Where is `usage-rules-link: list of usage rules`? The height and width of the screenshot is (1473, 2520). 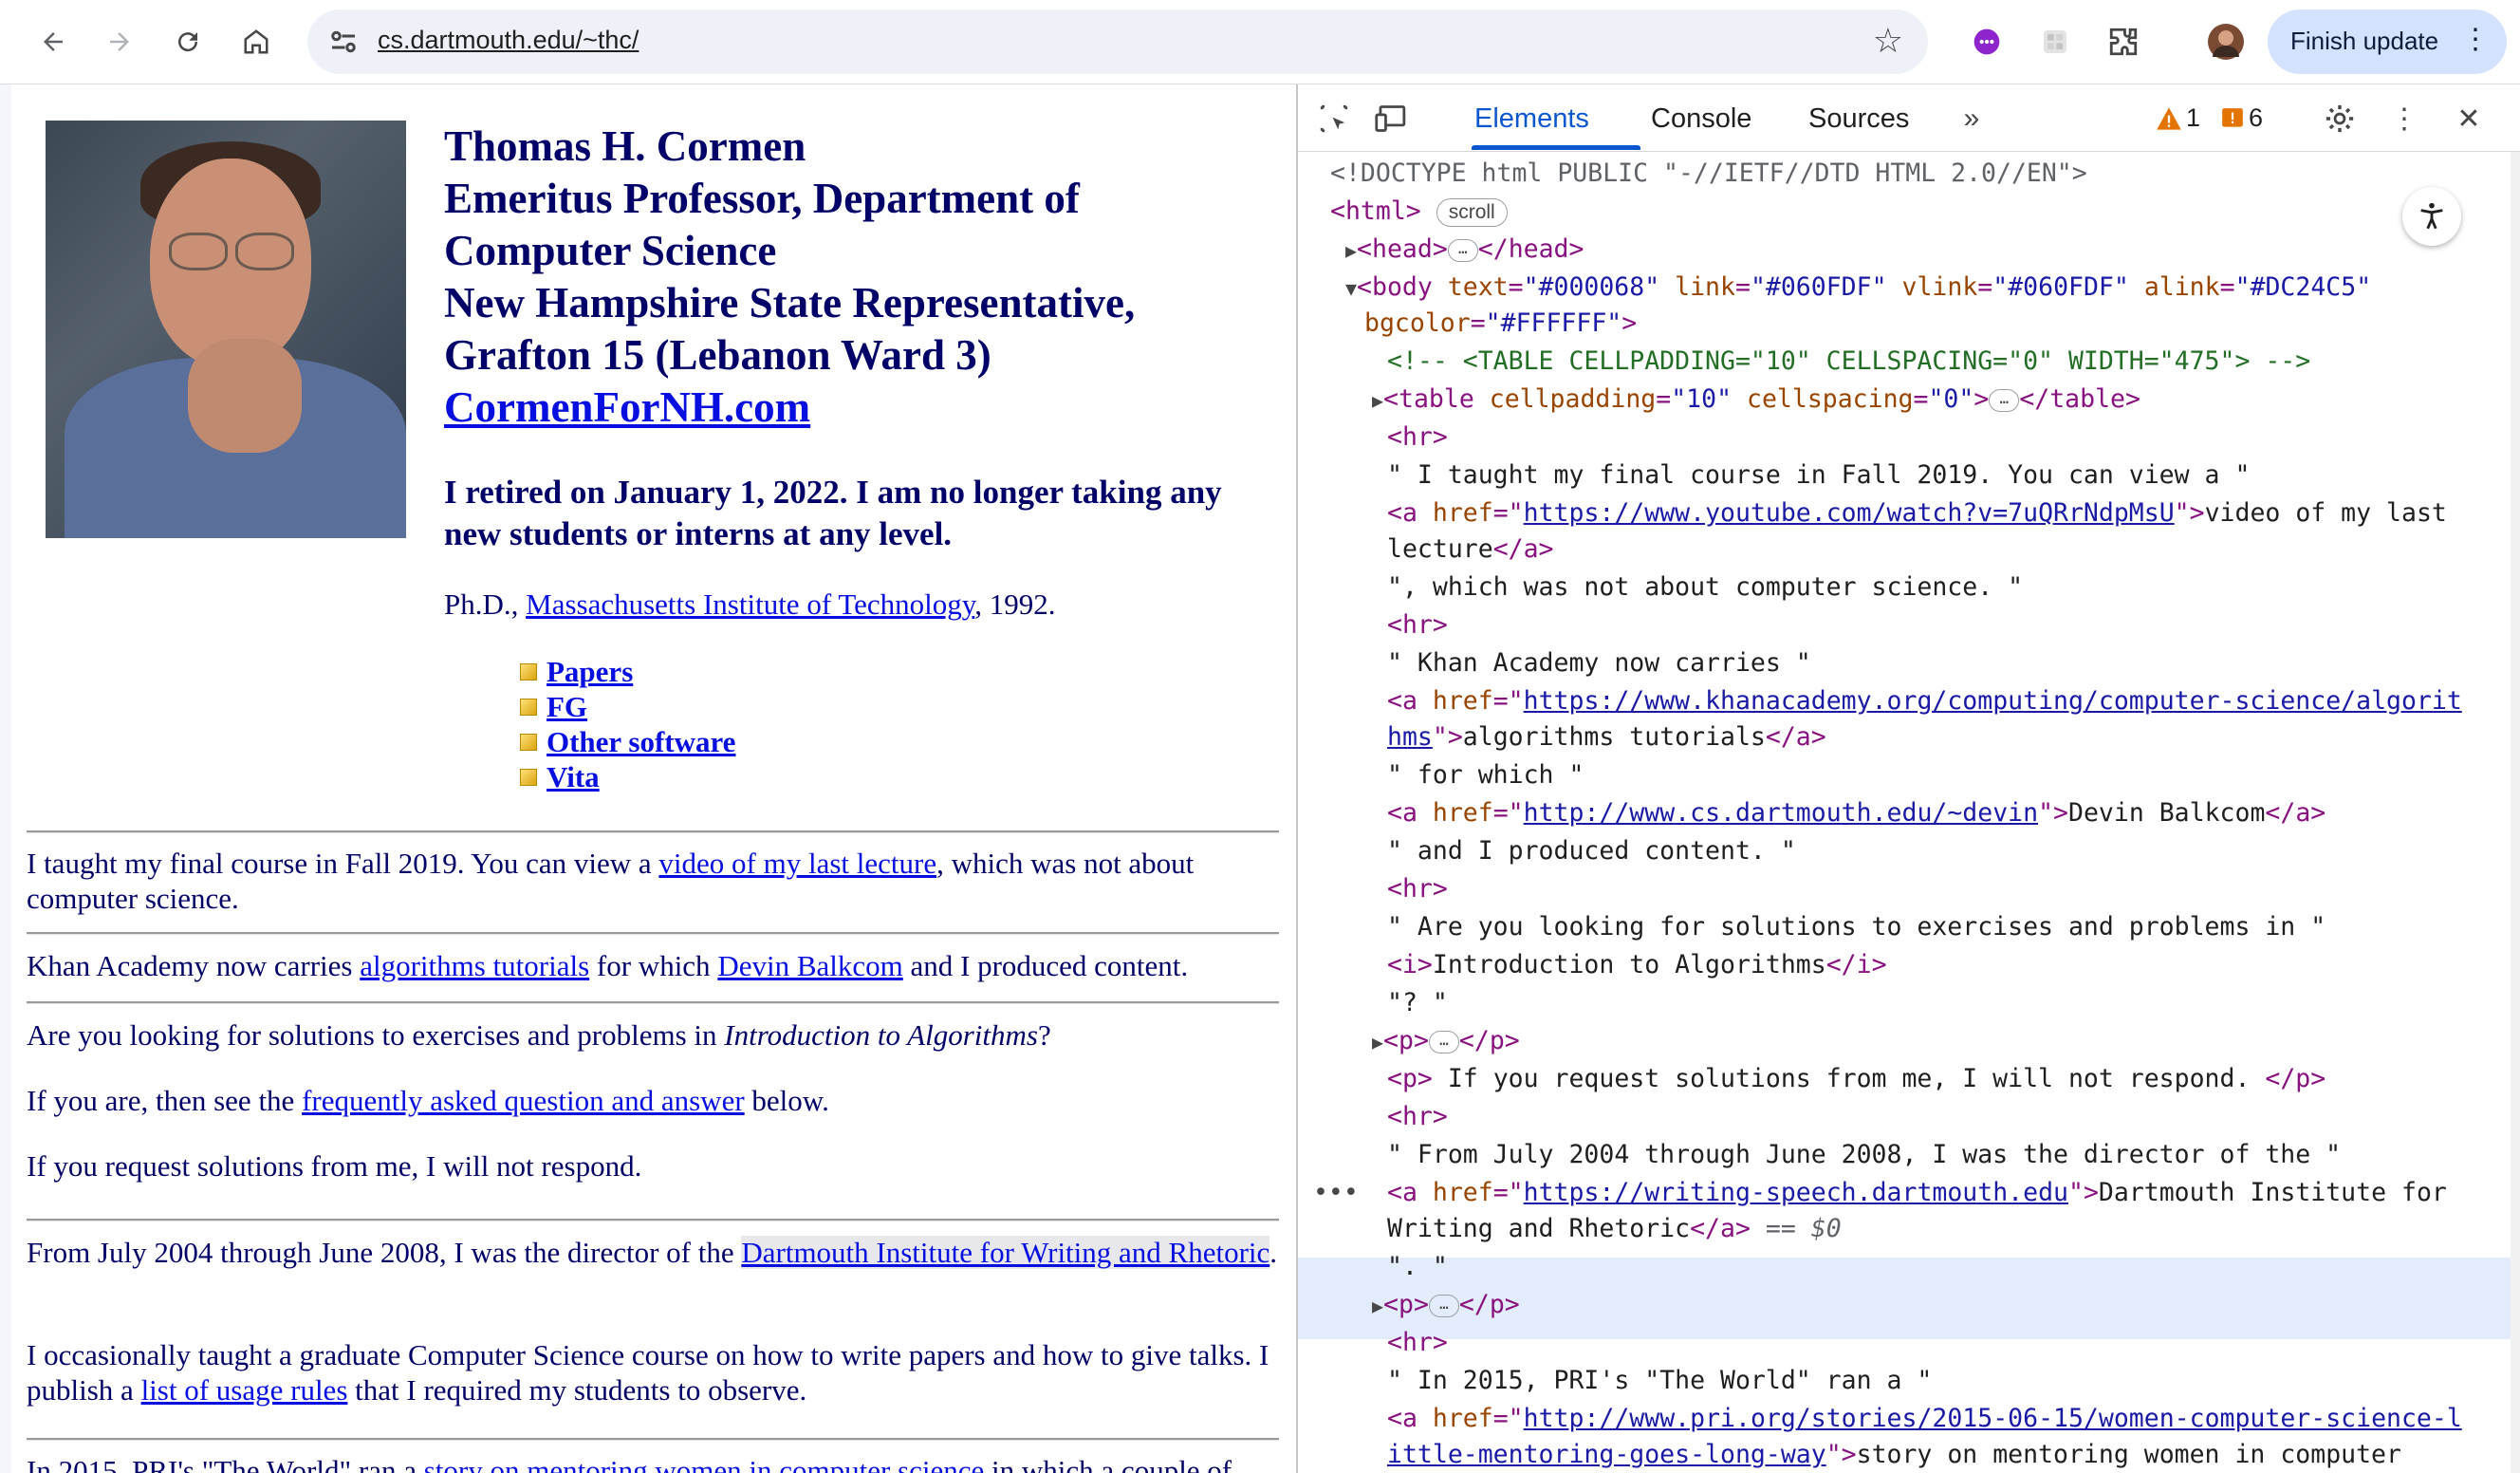 usage-rules-link: list of usage rules is located at coordinates (244, 1390).